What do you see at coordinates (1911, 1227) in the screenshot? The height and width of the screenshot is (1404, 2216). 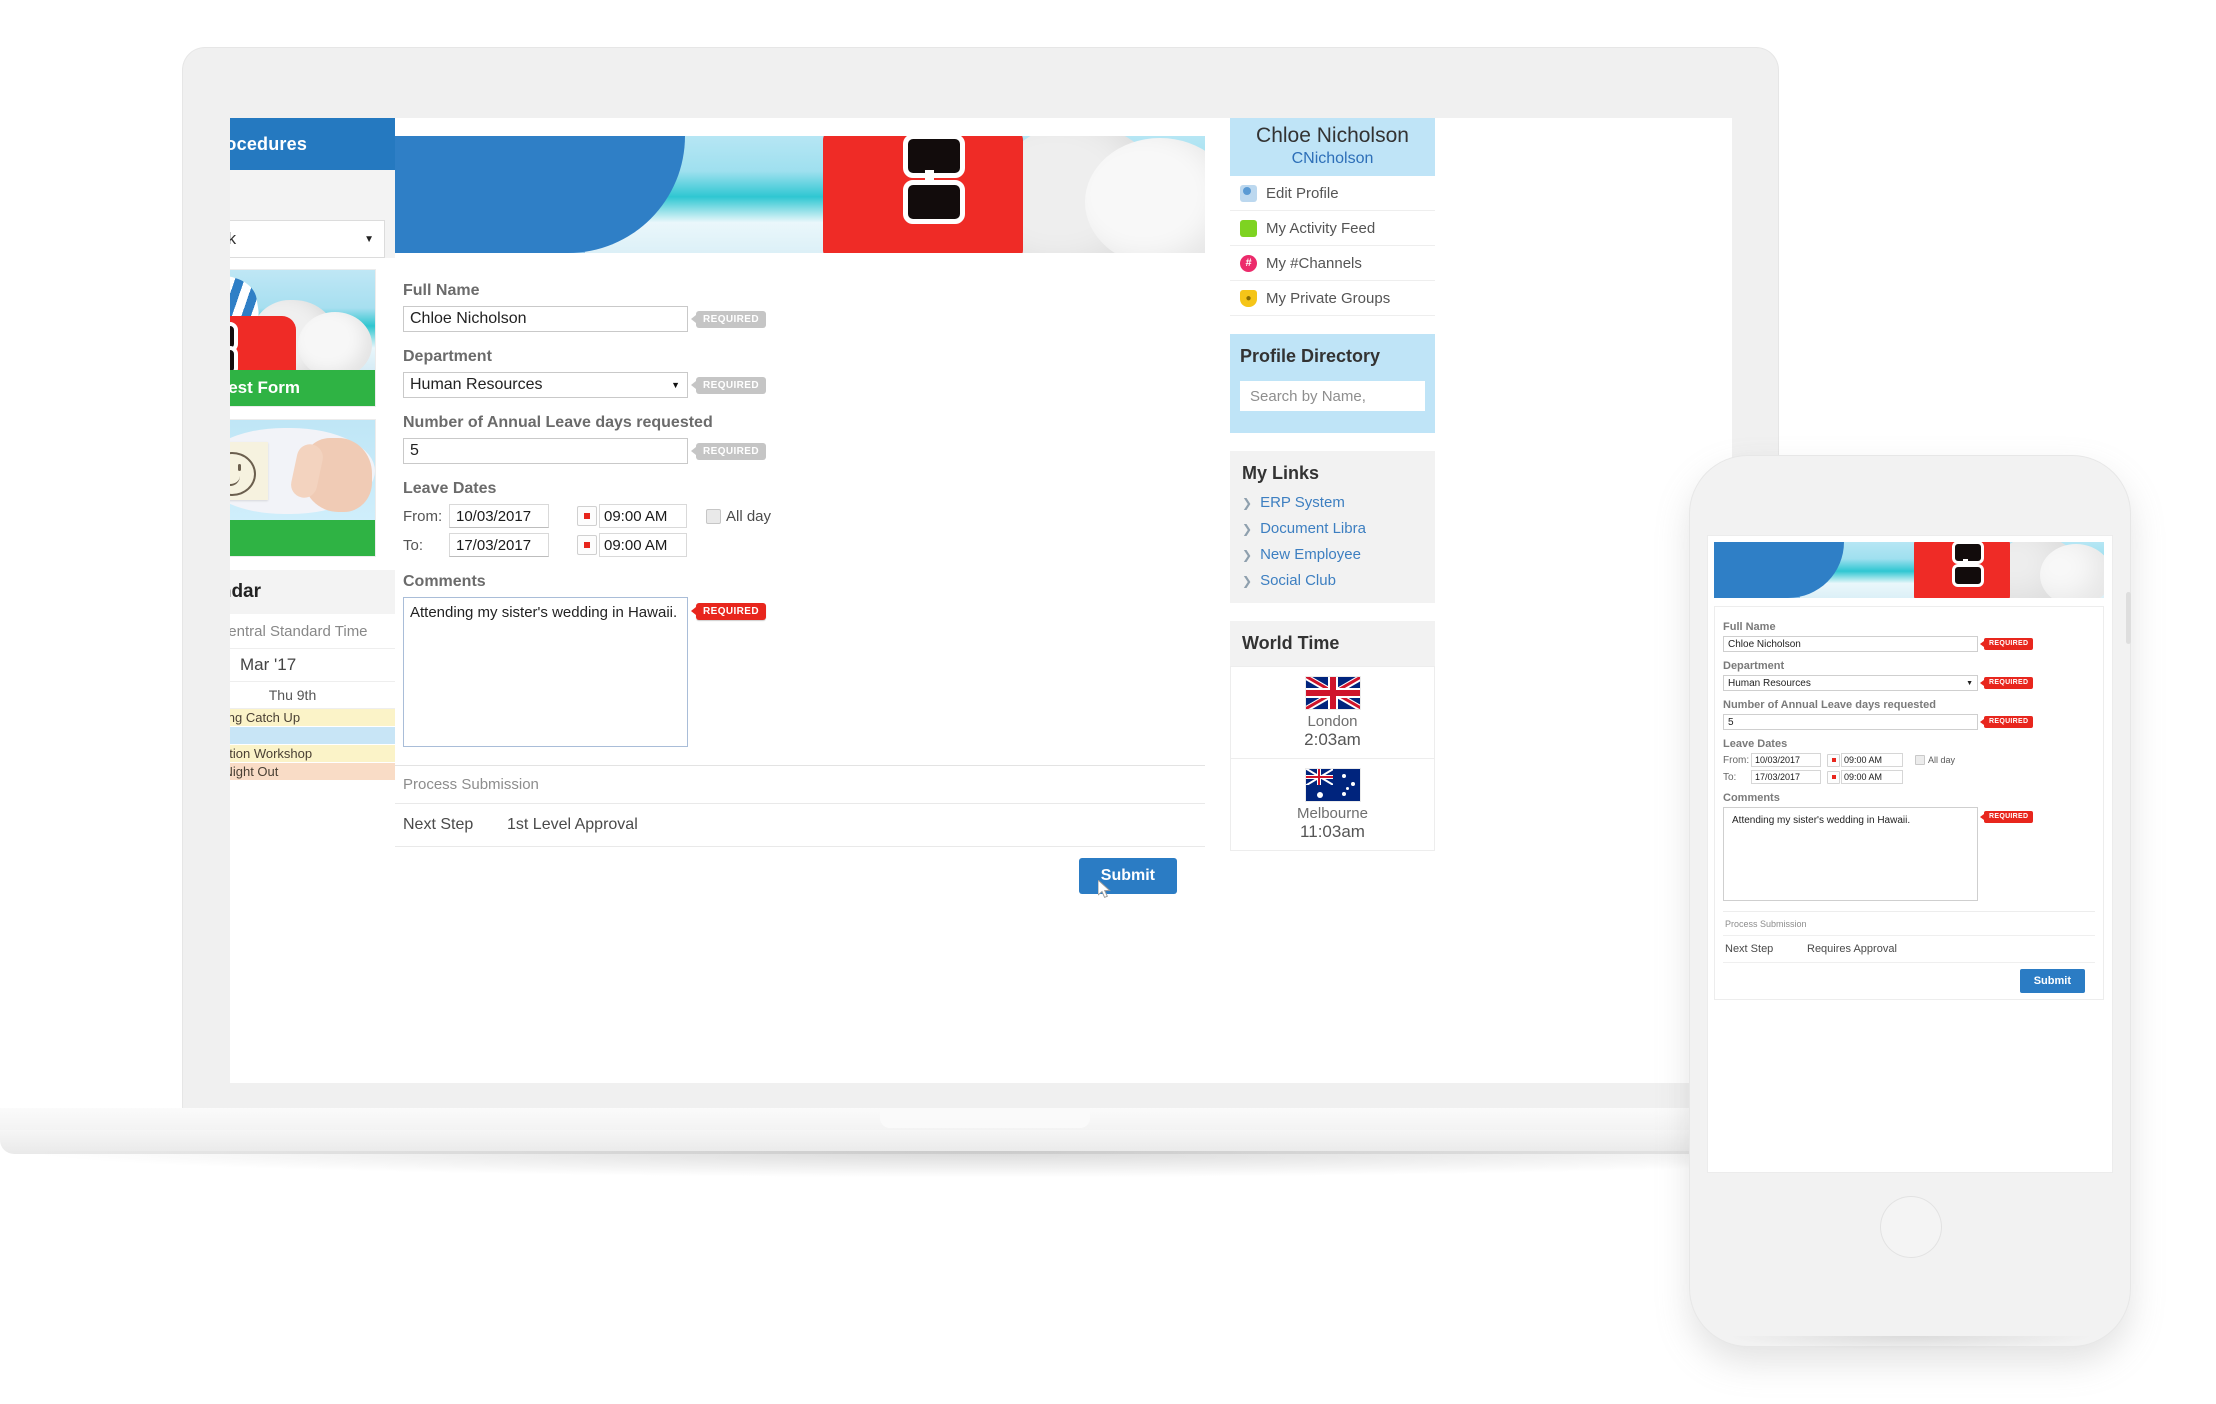 I see `phone-home-button` at bounding box center [1911, 1227].